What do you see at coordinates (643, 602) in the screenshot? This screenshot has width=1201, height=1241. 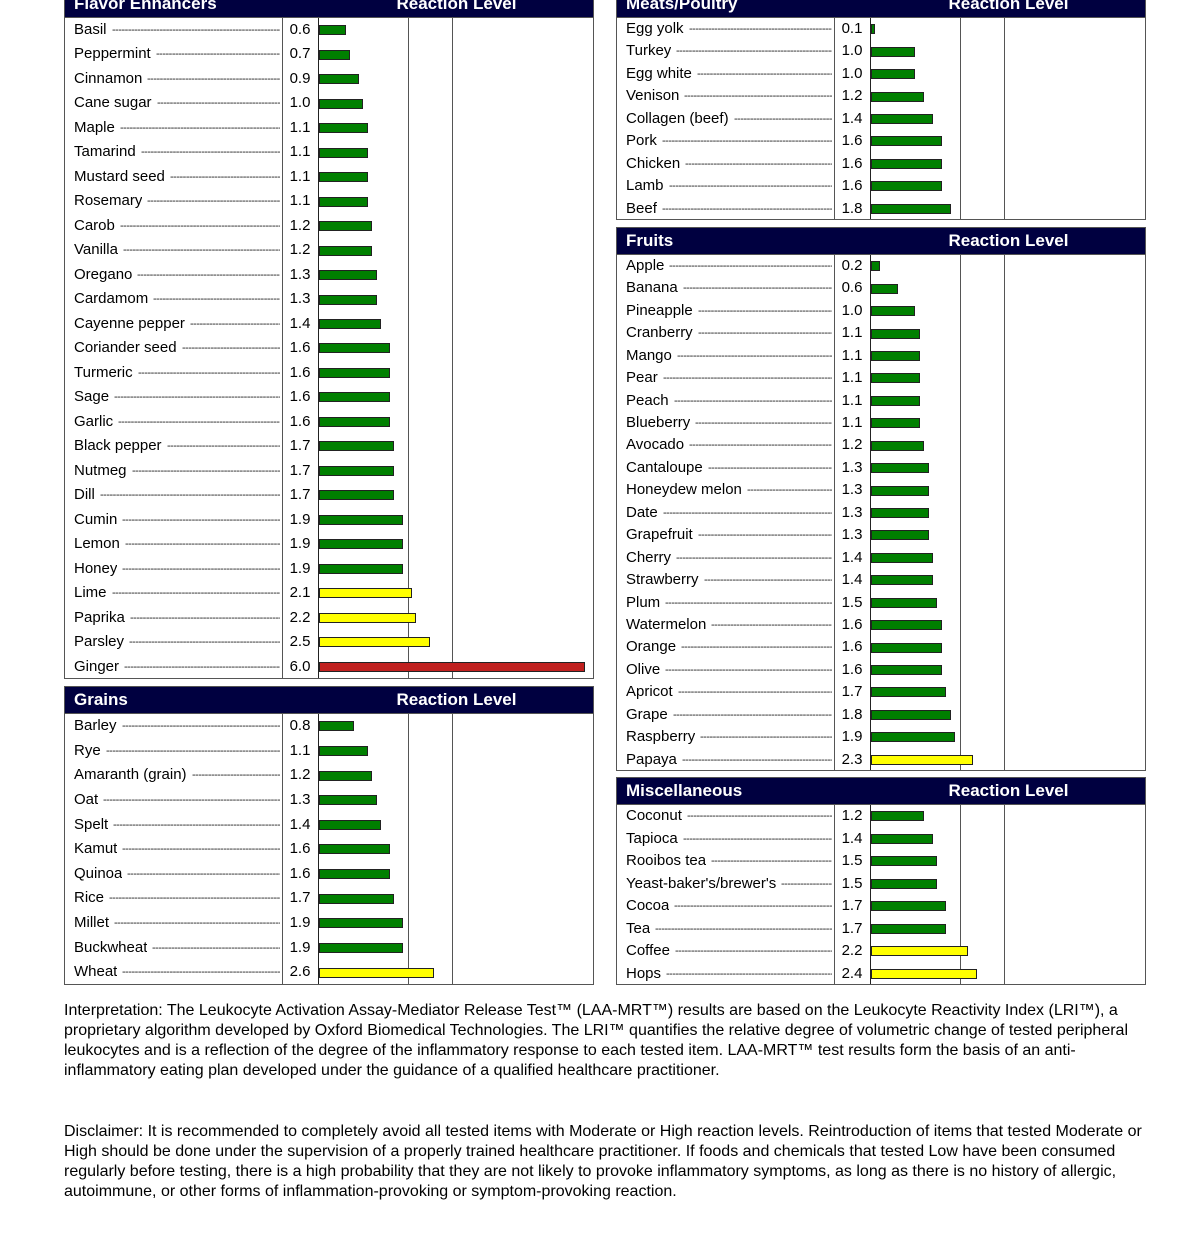 I see `item-label: Plum` at bounding box center [643, 602].